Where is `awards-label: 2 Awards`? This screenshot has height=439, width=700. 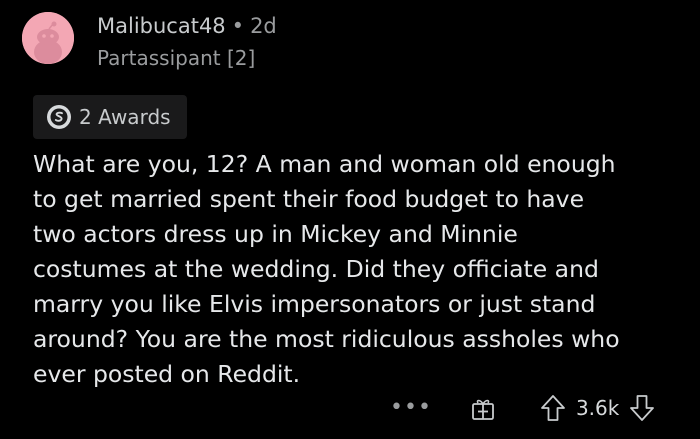
awards-label: 2 Awards is located at coordinates (125, 117).